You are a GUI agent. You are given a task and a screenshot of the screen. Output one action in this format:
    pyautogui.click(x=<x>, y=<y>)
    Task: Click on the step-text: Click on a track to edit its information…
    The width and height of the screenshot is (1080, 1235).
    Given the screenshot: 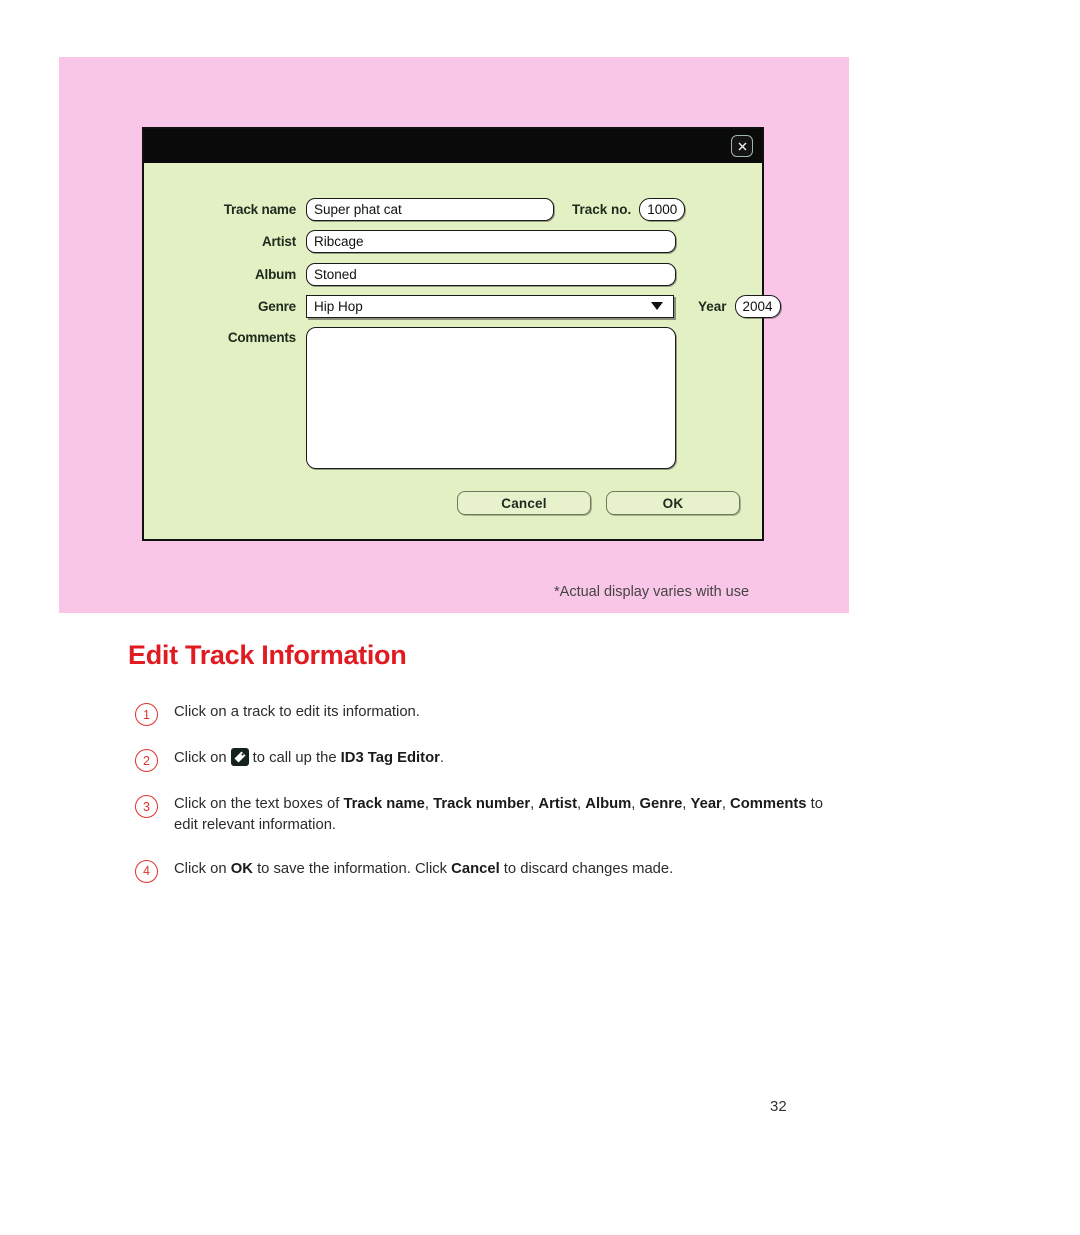 What is the action you would take?
    pyautogui.click(x=297, y=712)
    